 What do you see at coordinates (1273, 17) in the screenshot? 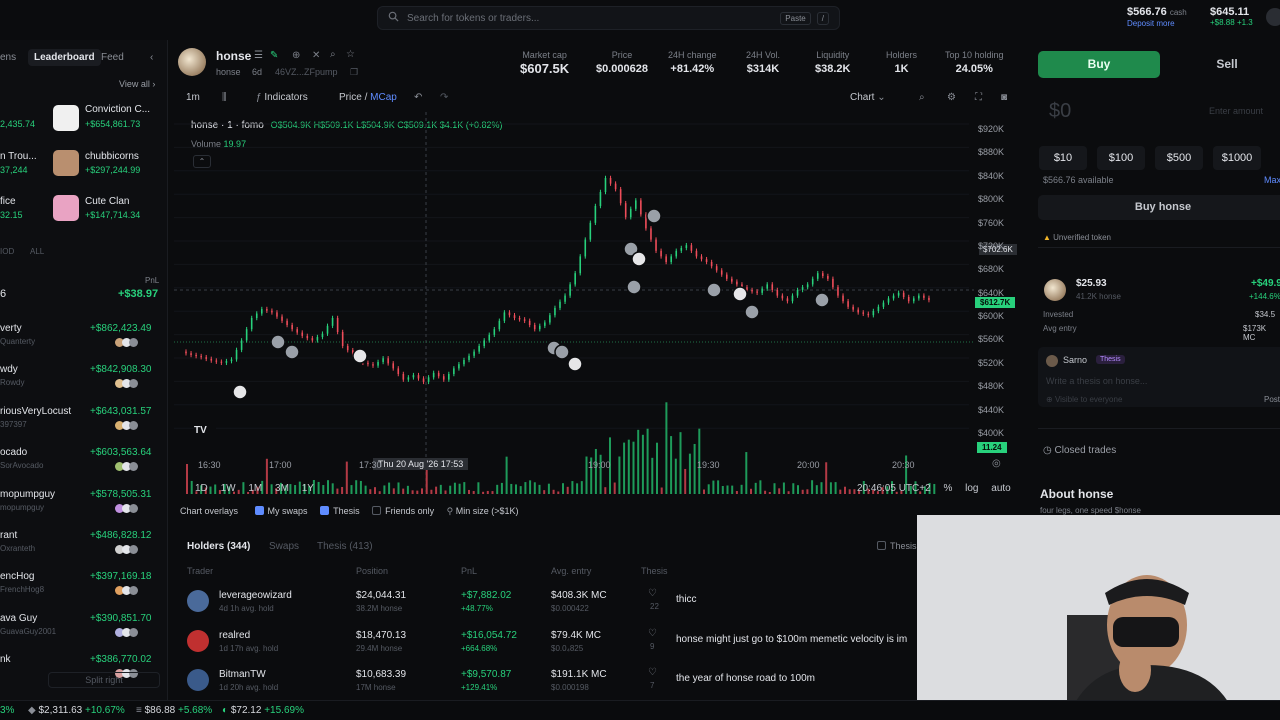
I see `avatar` at bounding box center [1273, 17].